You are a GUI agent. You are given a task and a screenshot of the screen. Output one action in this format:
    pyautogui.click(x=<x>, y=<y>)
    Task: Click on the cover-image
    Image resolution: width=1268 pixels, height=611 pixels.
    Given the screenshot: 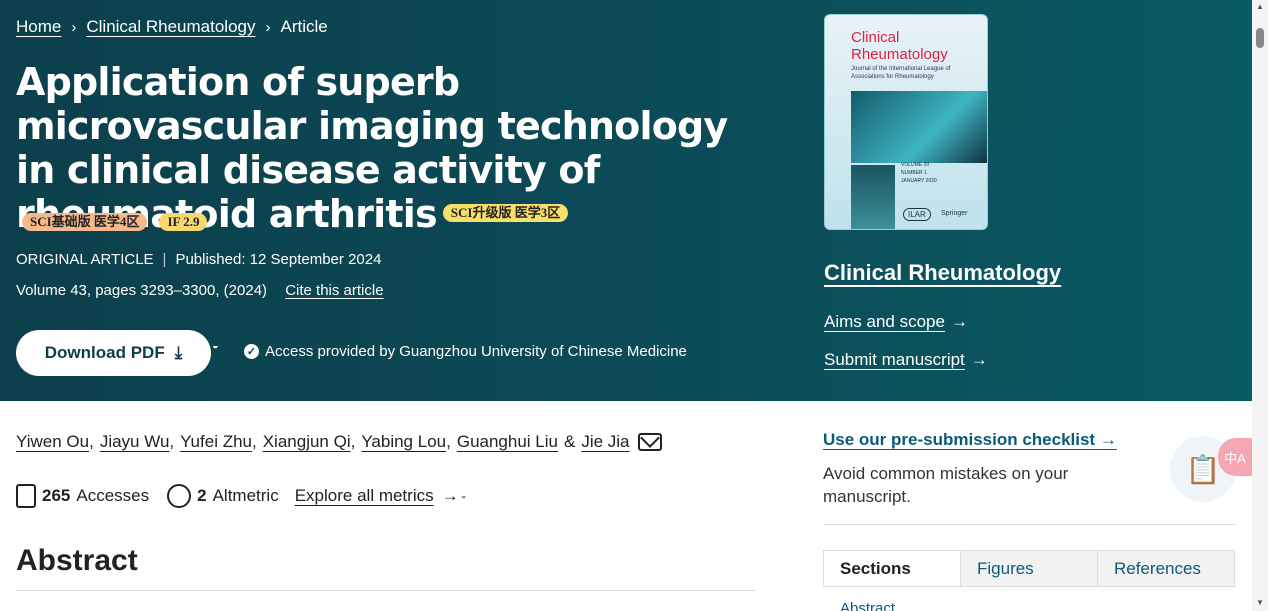 What is the action you would take?
    pyautogui.click(x=919, y=127)
    